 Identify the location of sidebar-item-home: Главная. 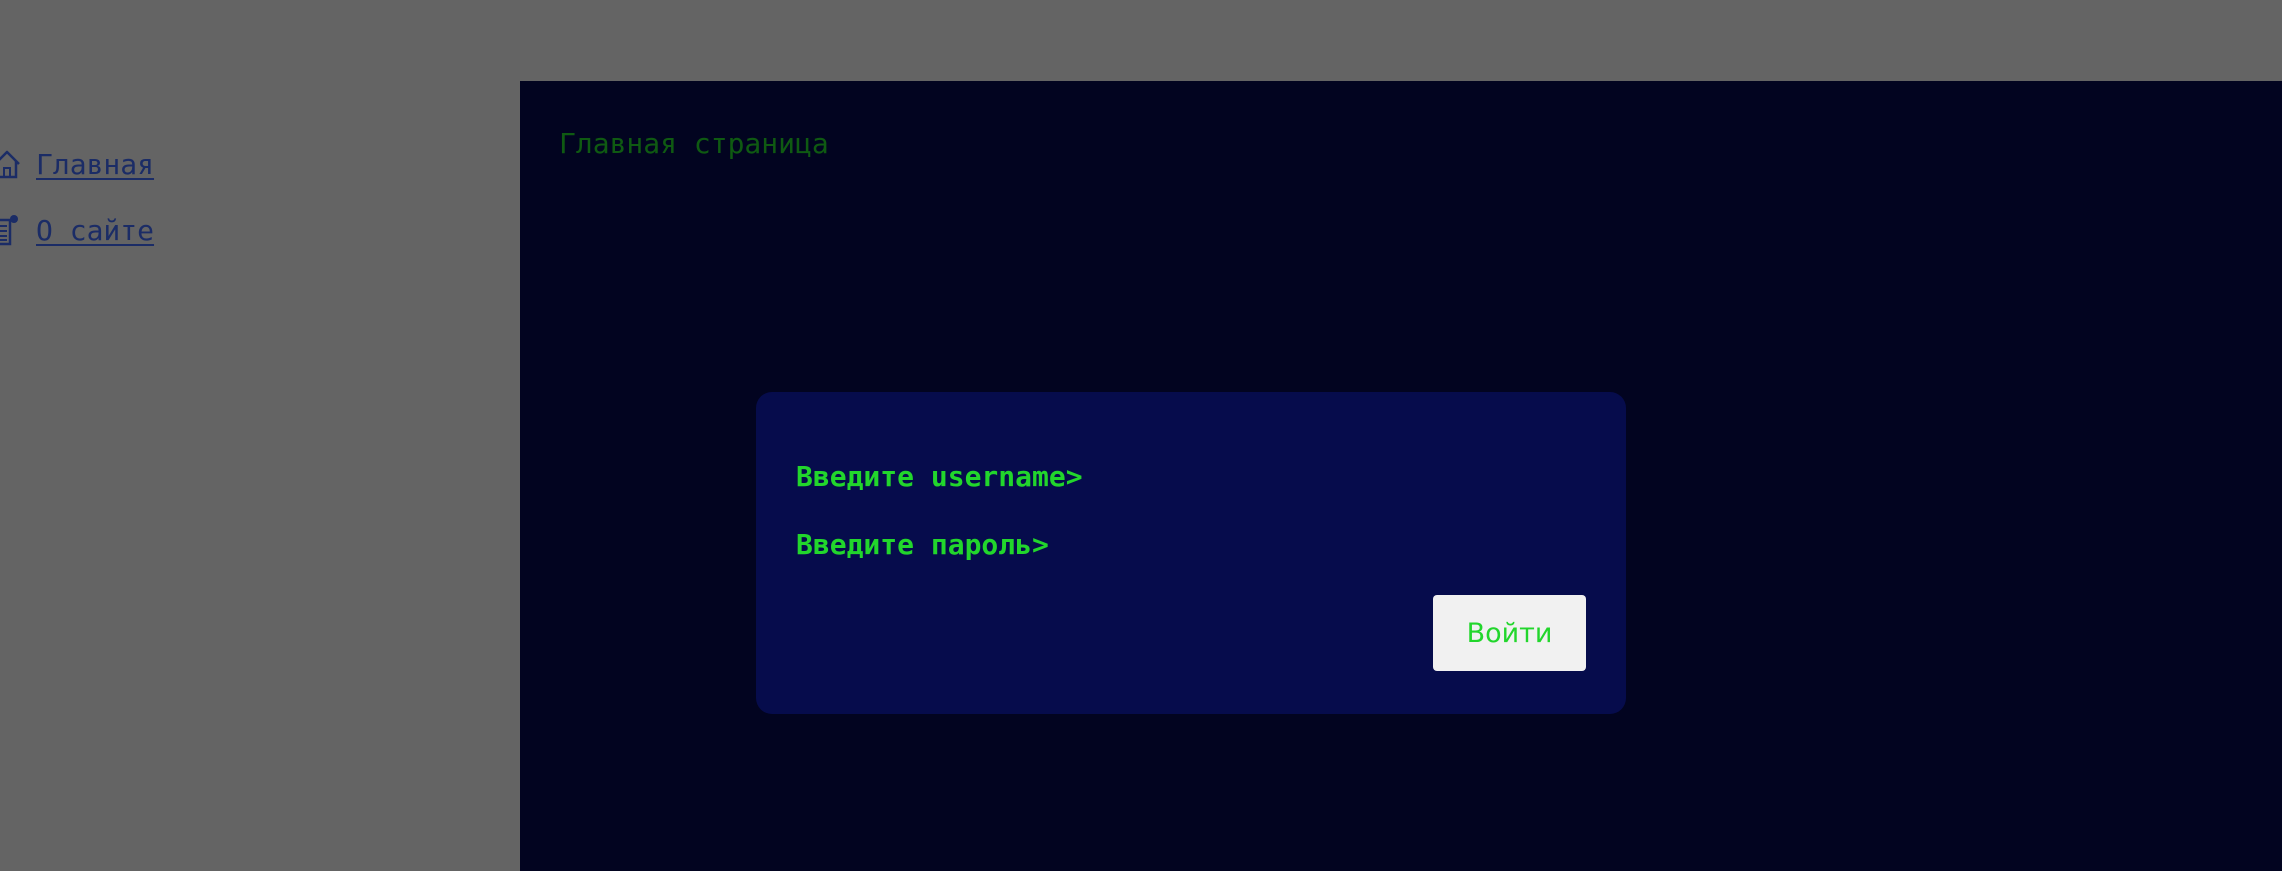
(77, 164).